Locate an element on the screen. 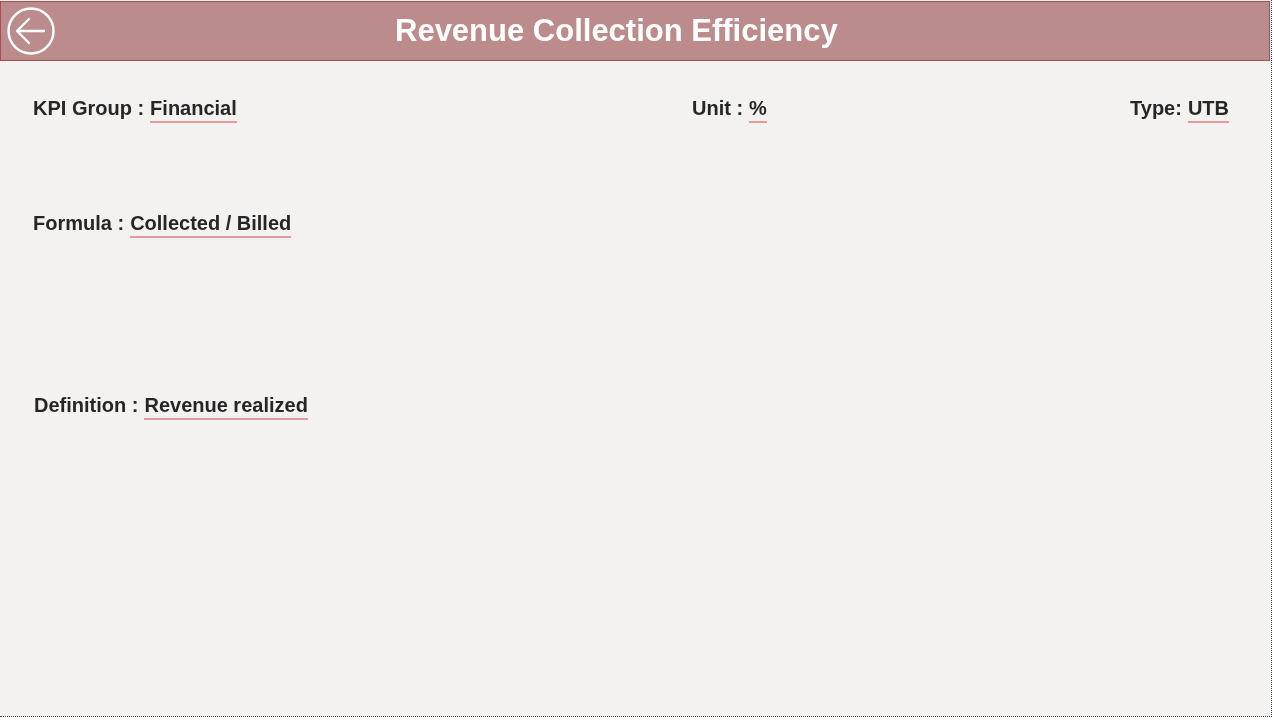 This screenshot has height=720, width=1274. field-value: Revenue realized is located at coordinates (226, 406).